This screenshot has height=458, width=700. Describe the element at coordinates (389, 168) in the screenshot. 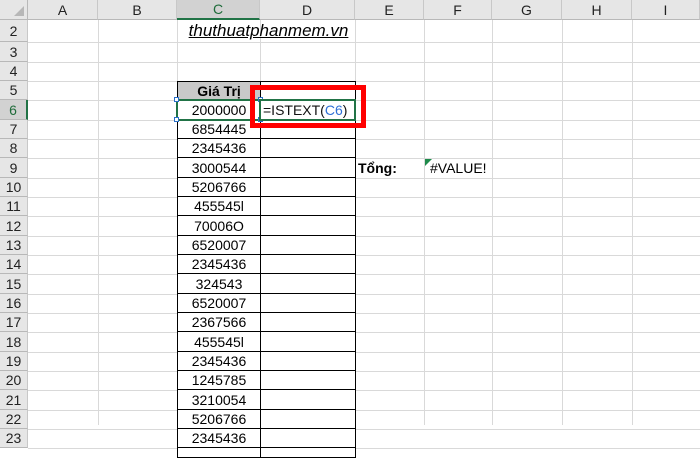

I see `total-label: Tổng:` at that location.